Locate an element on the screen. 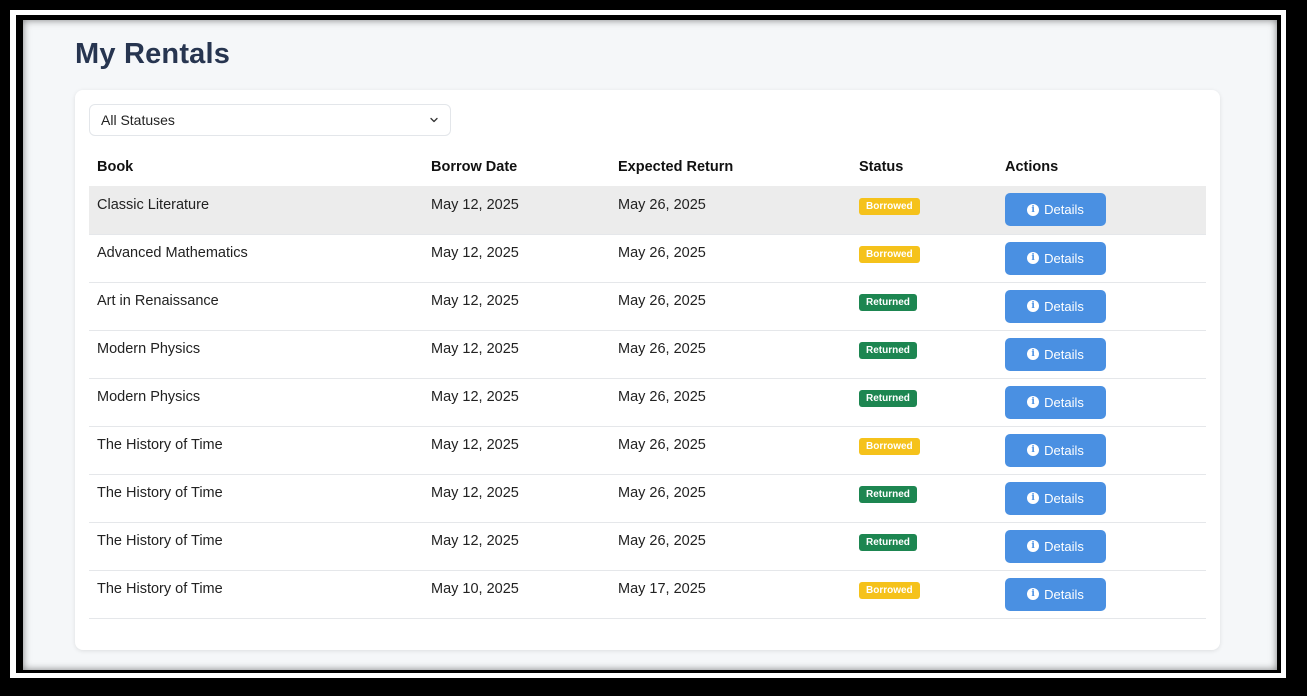  chevron-down-icon is located at coordinates (434, 120).